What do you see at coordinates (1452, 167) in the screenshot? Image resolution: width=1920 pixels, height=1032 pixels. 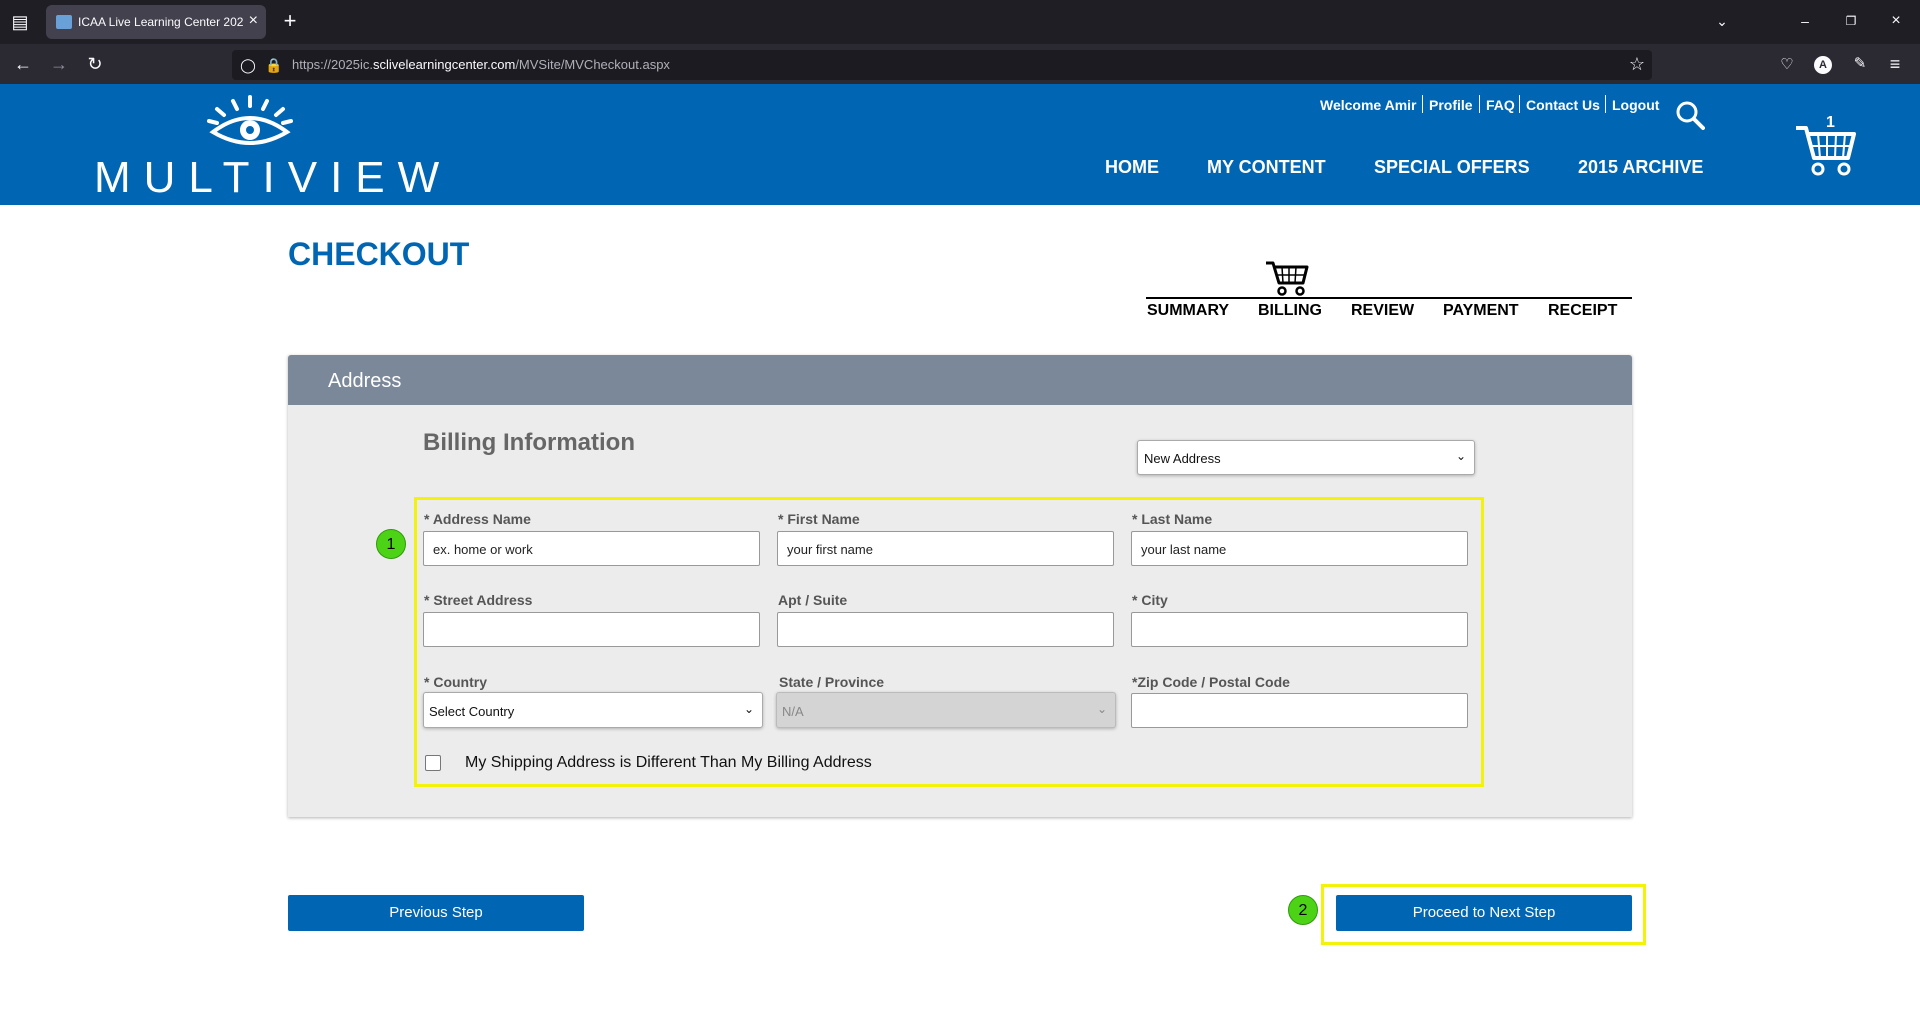 I see `nav-special-offers: SPECIAL OFFERS` at bounding box center [1452, 167].